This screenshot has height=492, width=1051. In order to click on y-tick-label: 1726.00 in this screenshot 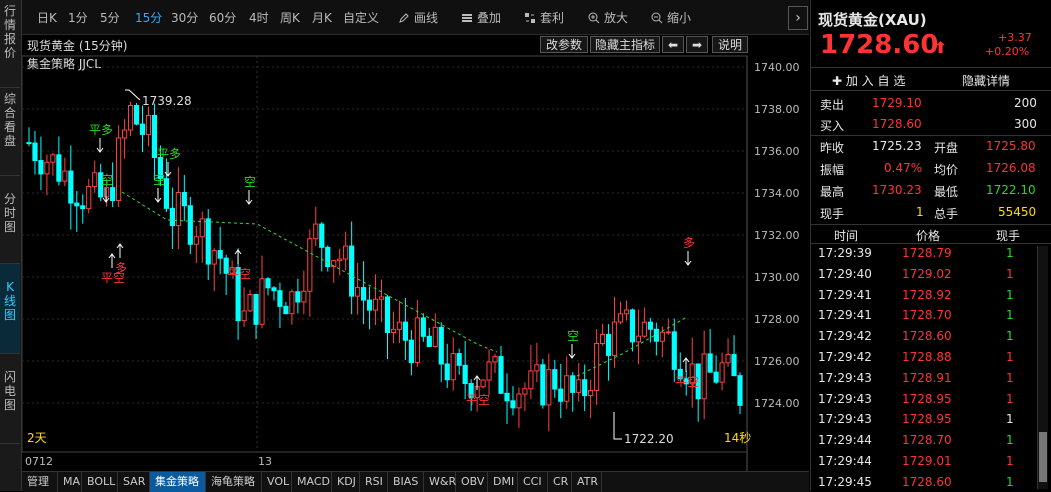, I will do `click(777, 361)`.